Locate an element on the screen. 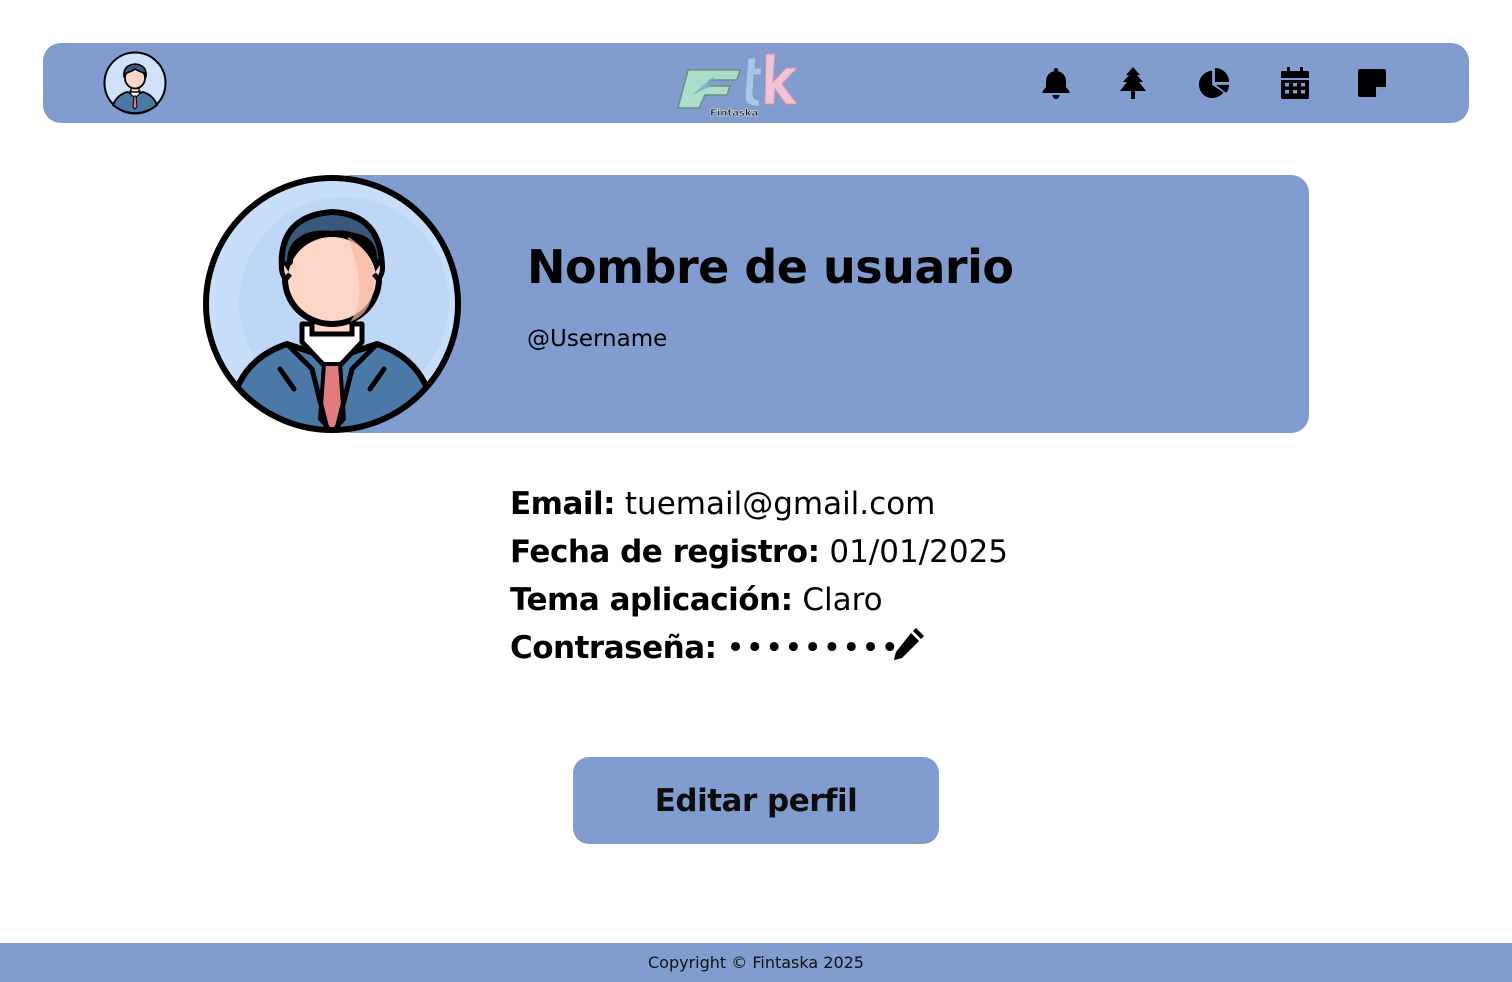  top-navbar: Fintaska is located at coordinates (756, 83).